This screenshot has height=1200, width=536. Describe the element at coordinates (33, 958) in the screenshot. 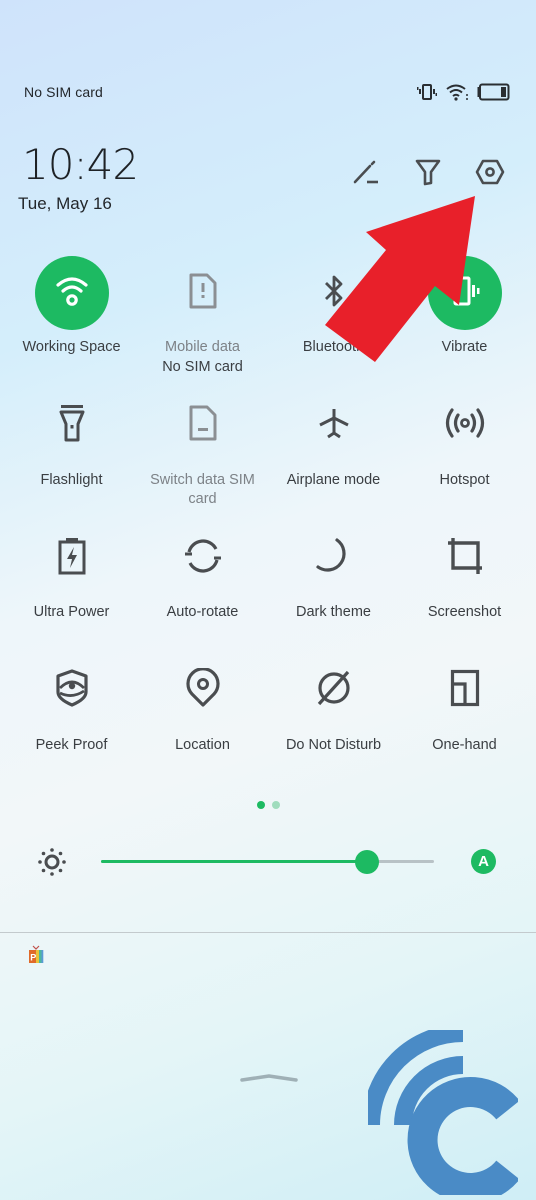

I see `svg-text: P` at that location.